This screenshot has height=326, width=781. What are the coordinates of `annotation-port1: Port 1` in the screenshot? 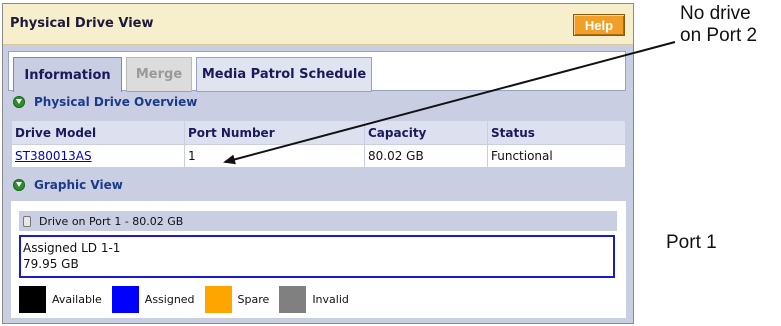 It's located at (691, 242).